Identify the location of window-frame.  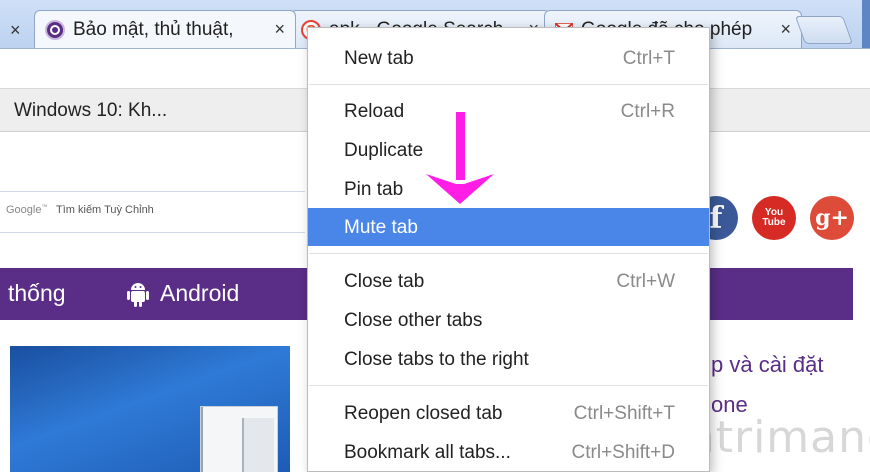
(866, 24).